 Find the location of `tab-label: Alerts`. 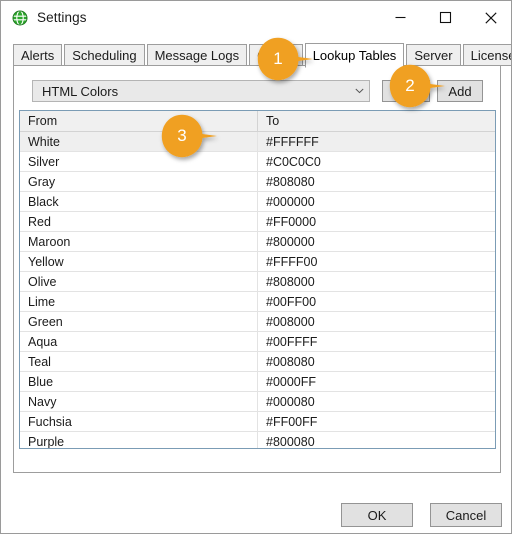

tab-label: Alerts is located at coordinates (38, 55).